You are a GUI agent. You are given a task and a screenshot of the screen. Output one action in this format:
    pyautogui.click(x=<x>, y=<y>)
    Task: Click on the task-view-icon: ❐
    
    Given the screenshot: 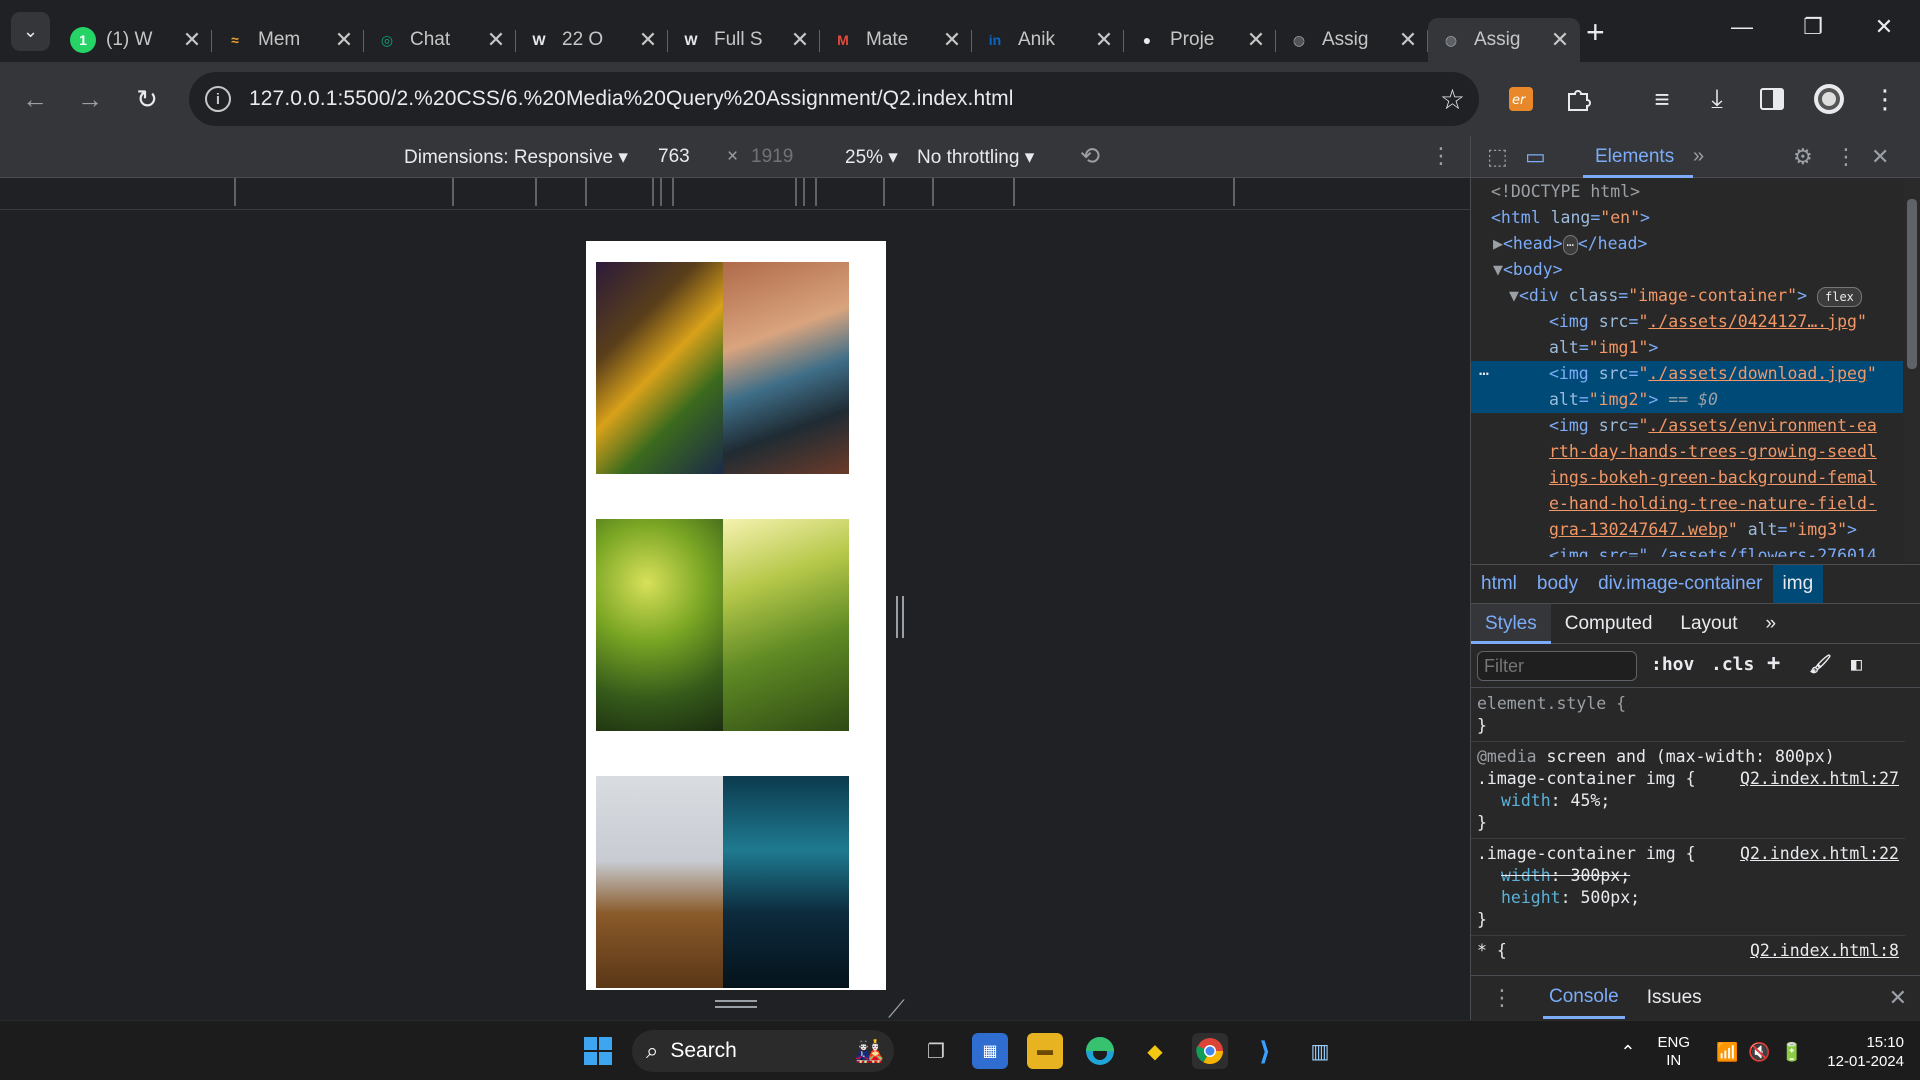 What is the action you would take?
    pyautogui.click(x=936, y=1051)
    